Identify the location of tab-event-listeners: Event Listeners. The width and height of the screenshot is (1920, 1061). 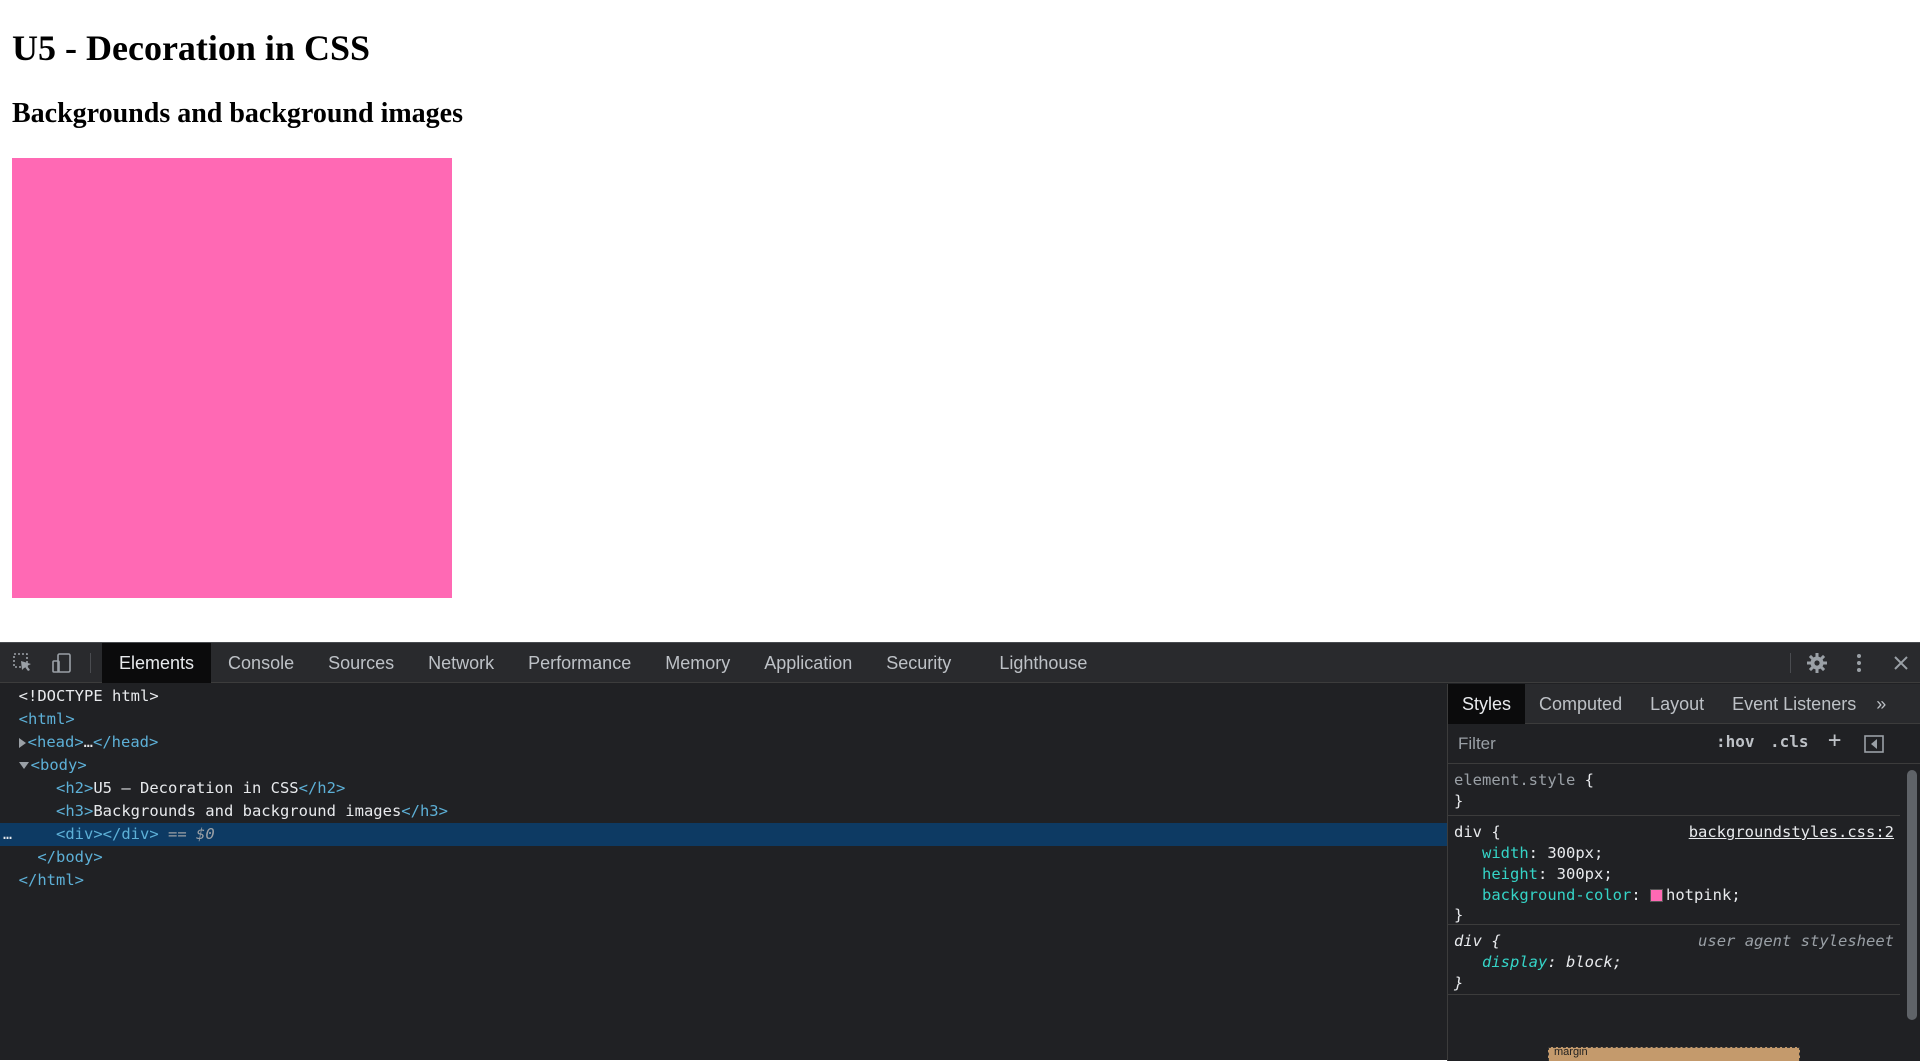
(1794, 704).